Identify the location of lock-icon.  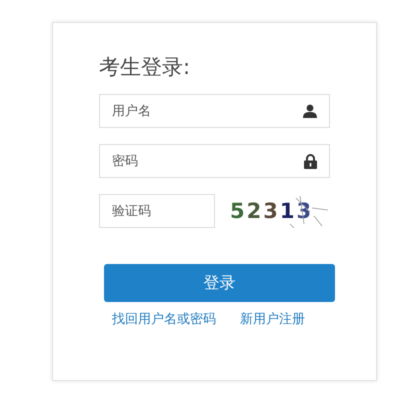
(310, 161).